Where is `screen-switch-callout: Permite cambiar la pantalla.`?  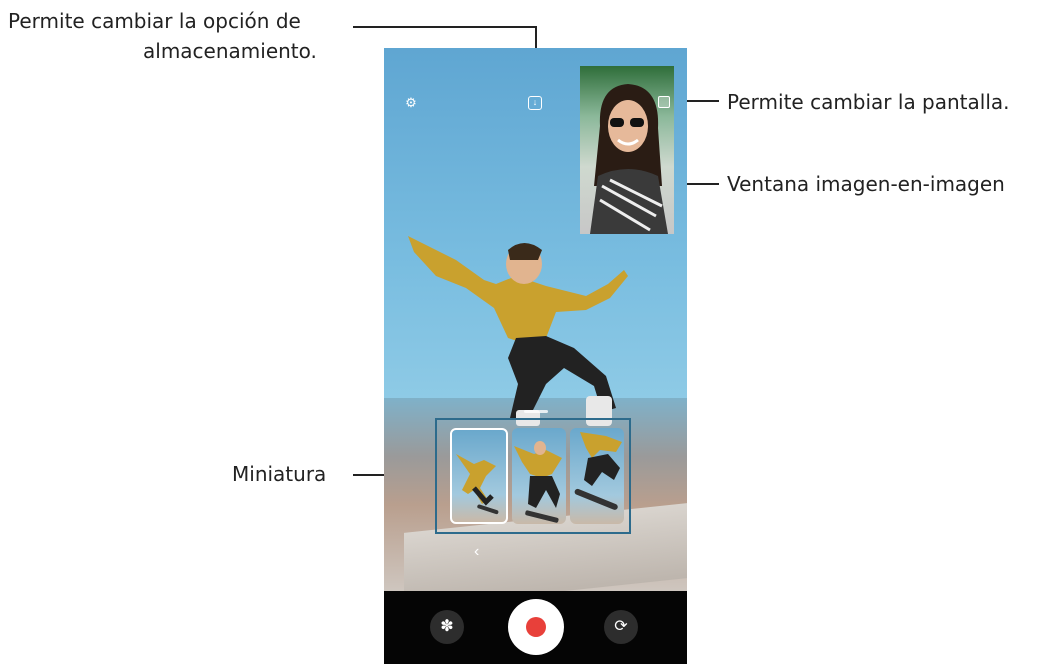 screen-switch-callout: Permite cambiar la pantalla. is located at coordinates (868, 102).